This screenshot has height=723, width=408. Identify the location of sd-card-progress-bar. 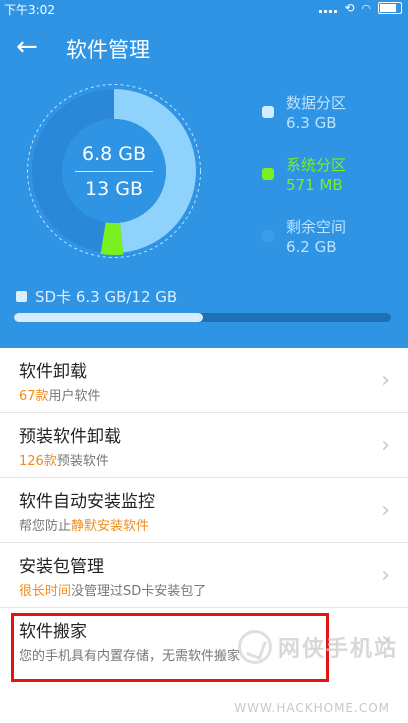
(202, 317).